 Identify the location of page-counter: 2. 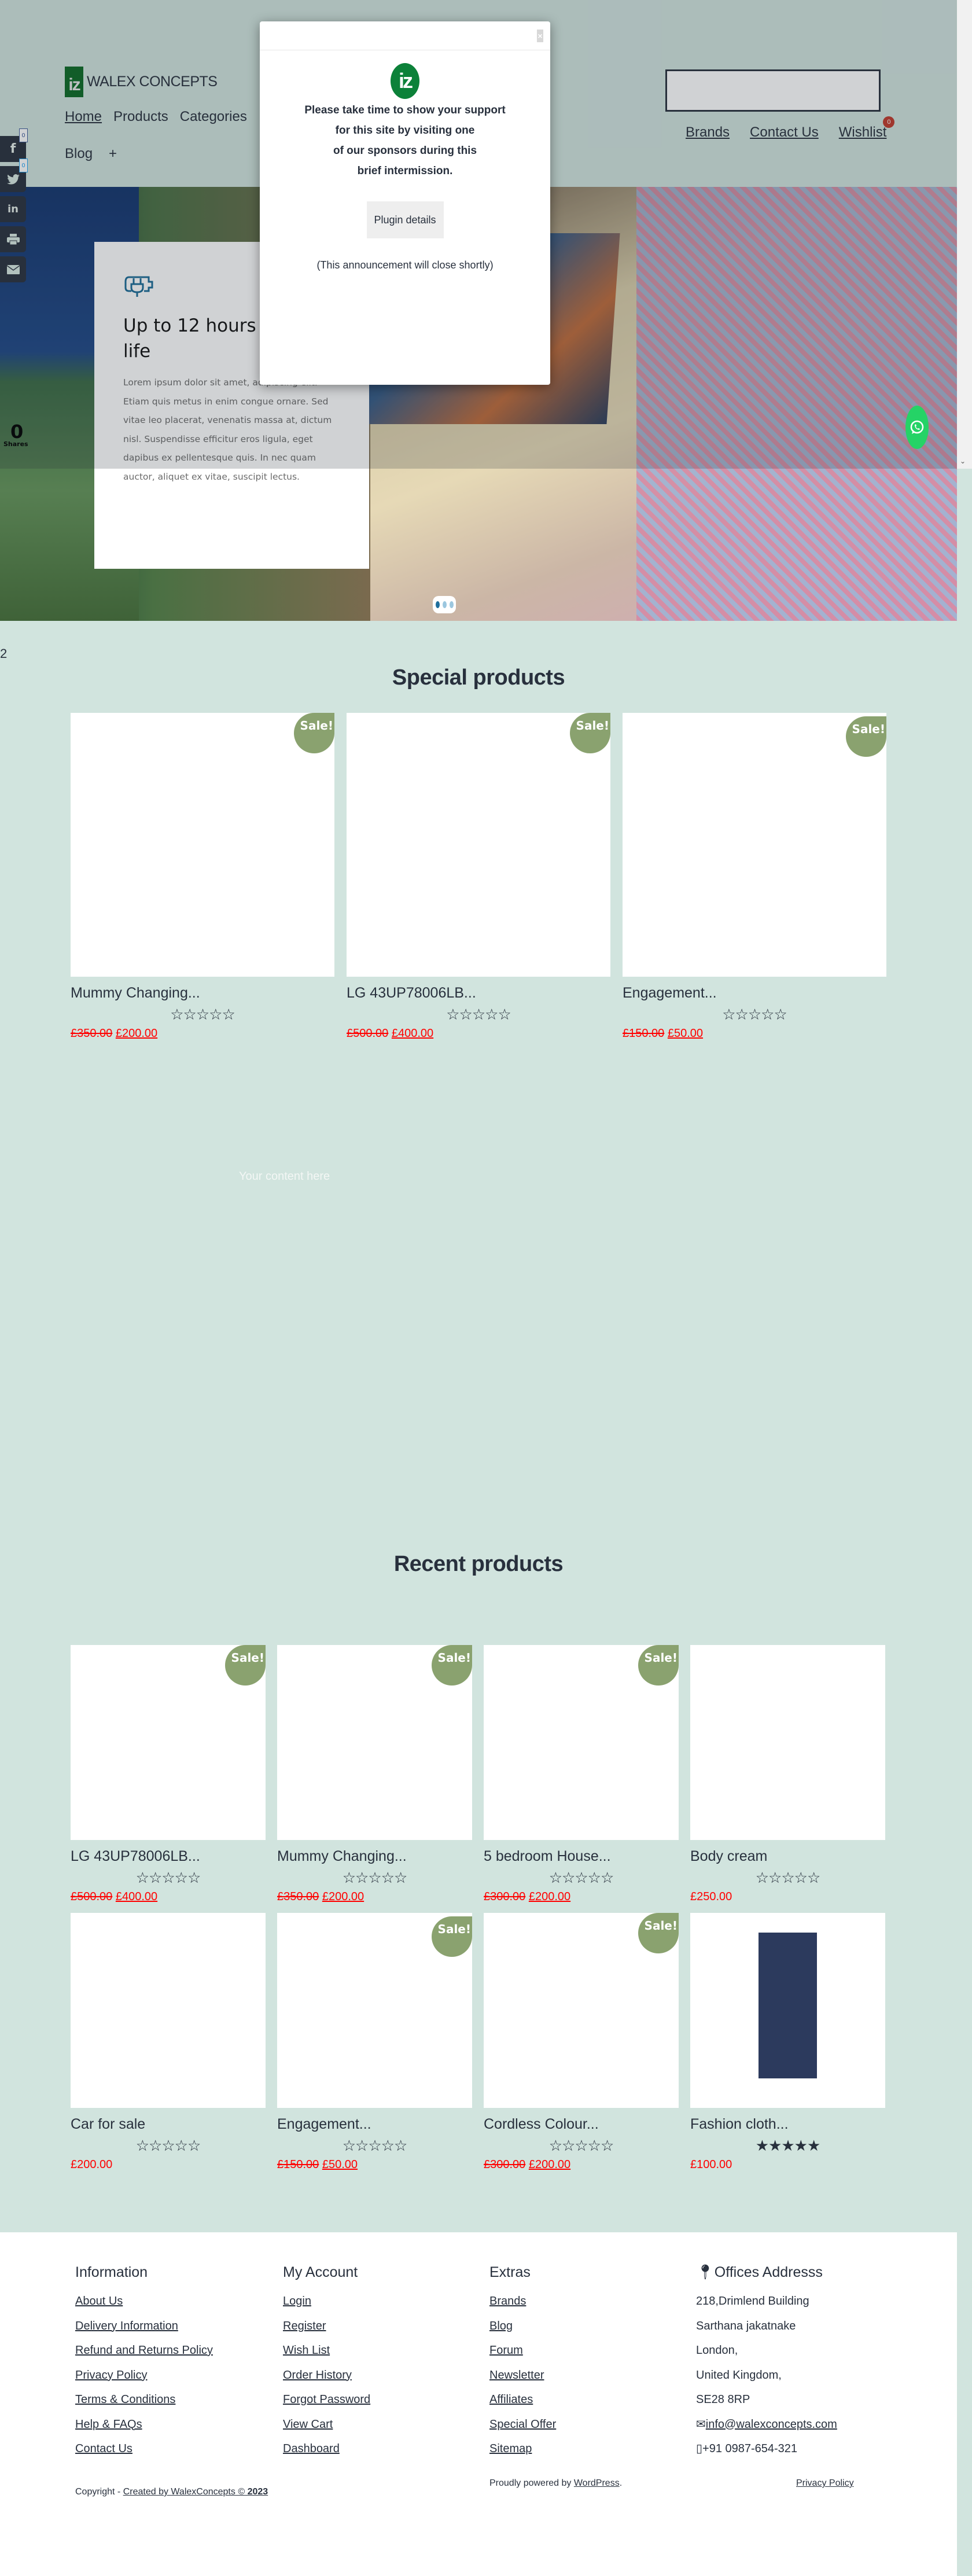
(4, 653).